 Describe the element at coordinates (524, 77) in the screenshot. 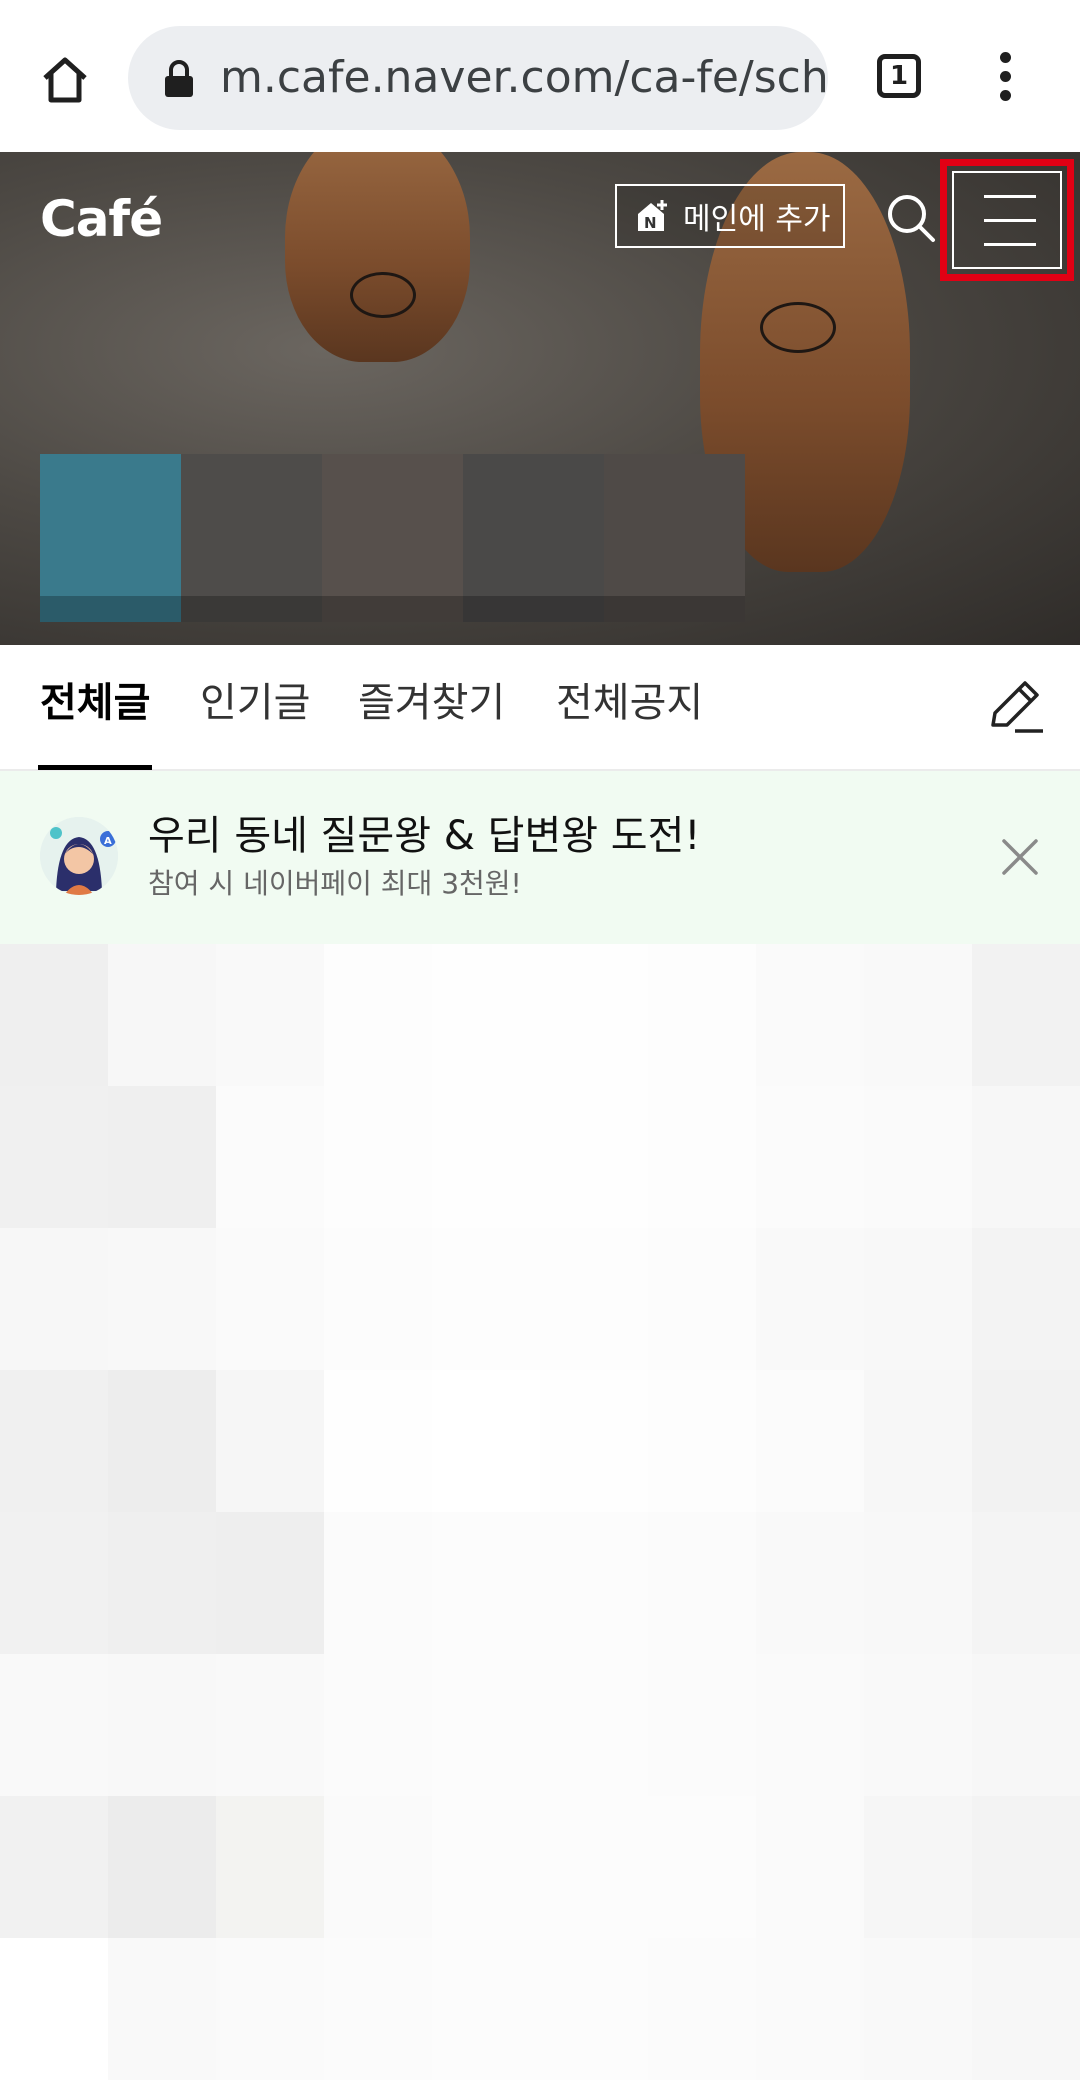

I see `url-text: m.cafe.naver.com/ca-fe/sch4` at that location.